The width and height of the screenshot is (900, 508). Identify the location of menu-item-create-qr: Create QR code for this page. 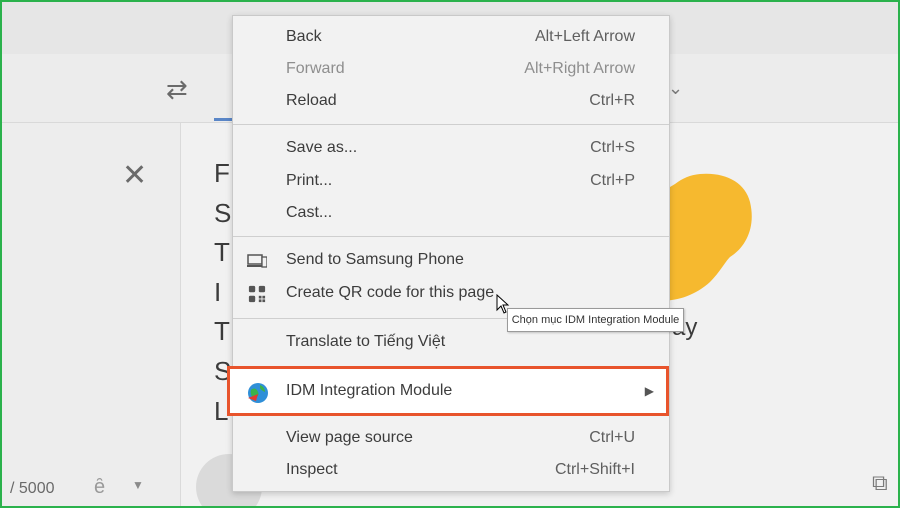
(451, 294).